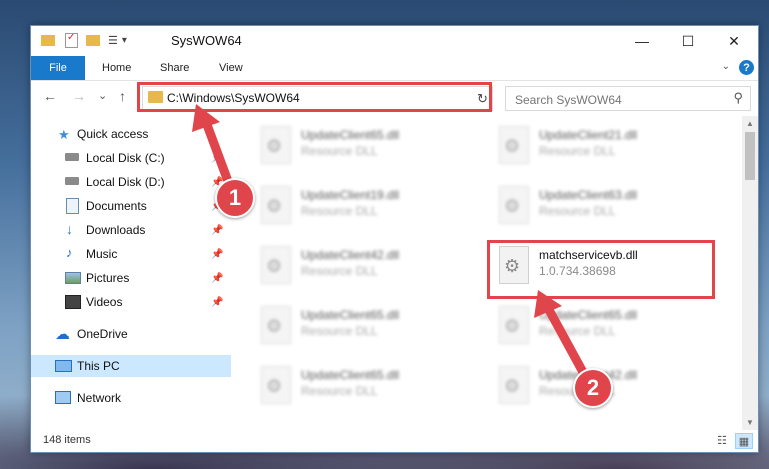  Describe the element at coordinates (593, 388) in the screenshot. I see `step-2-badge: 2` at that location.